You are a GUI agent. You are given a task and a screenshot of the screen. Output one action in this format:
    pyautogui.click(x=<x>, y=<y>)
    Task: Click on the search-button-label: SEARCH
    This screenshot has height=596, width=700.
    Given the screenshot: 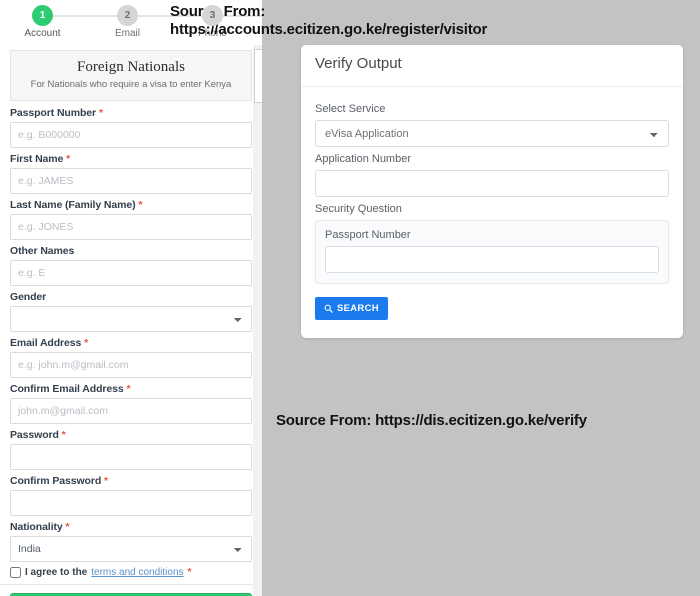 What is the action you would take?
    pyautogui.click(x=358, y=308)
    